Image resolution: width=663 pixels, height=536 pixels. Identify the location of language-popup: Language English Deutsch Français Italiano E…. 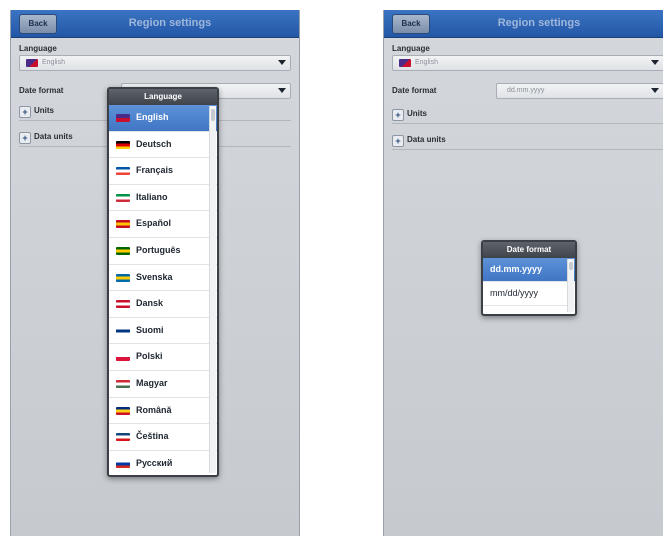
(163, 282).